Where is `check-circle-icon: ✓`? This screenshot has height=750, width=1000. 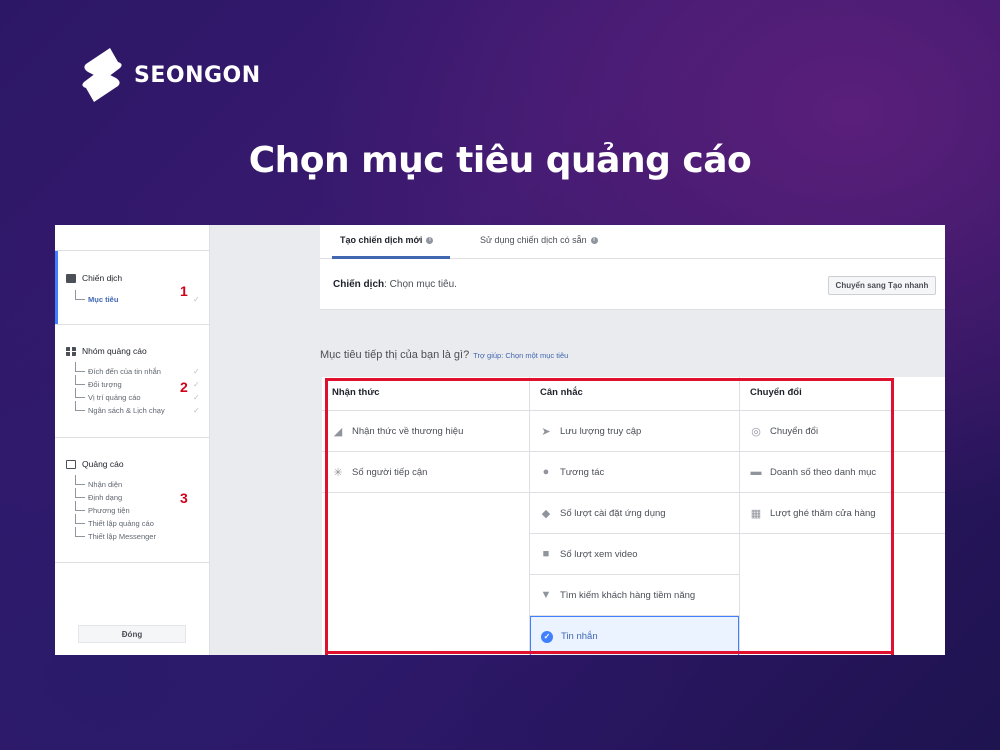
check-circle-icon: ✓ is located at coordinates (547, 636).